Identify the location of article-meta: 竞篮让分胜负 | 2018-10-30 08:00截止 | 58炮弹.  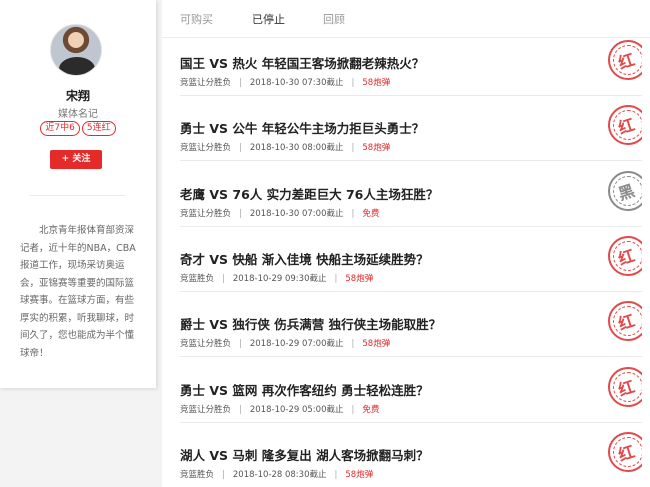
(285, 147).